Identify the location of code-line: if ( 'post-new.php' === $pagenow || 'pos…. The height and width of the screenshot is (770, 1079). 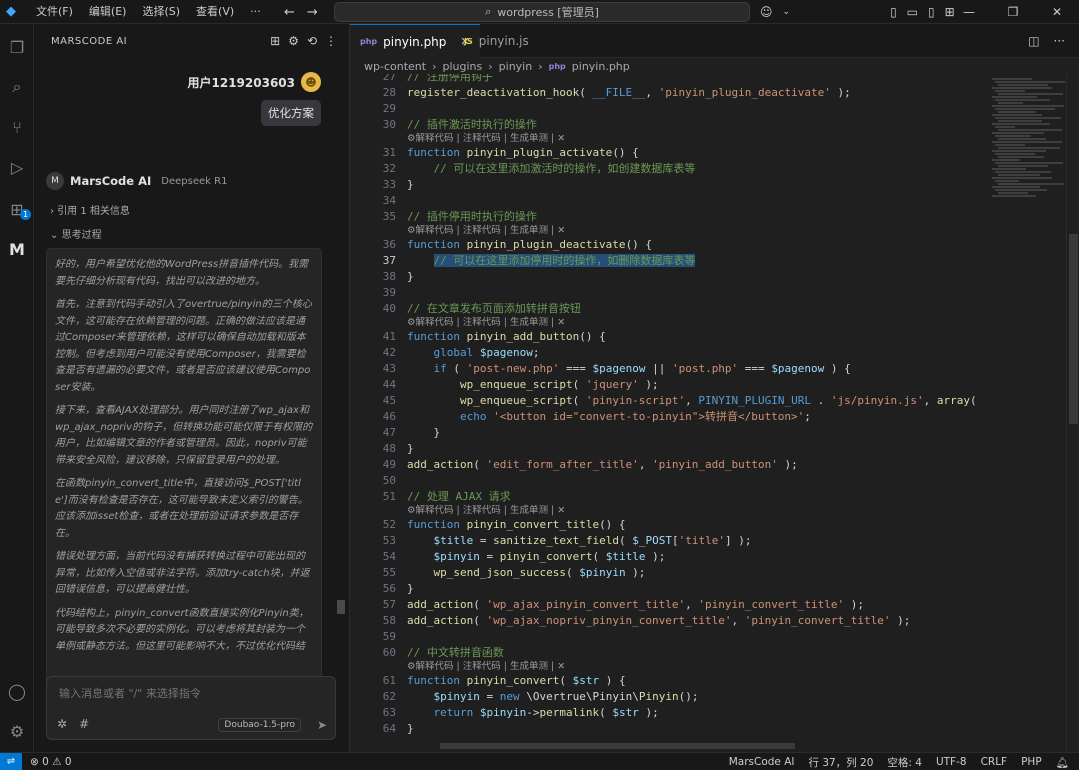
(629, 369).